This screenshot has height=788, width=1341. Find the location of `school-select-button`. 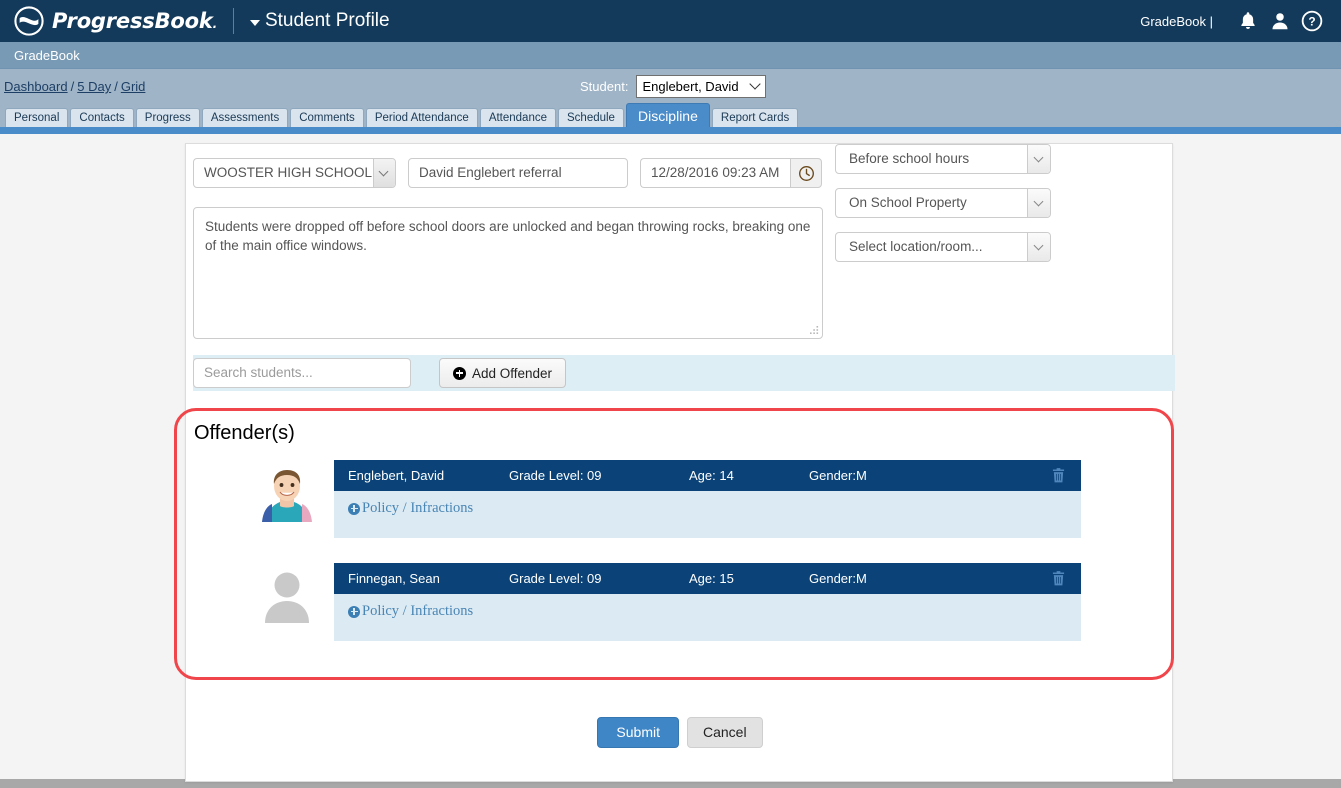

school-select-button is located at coordinates (384, 173).